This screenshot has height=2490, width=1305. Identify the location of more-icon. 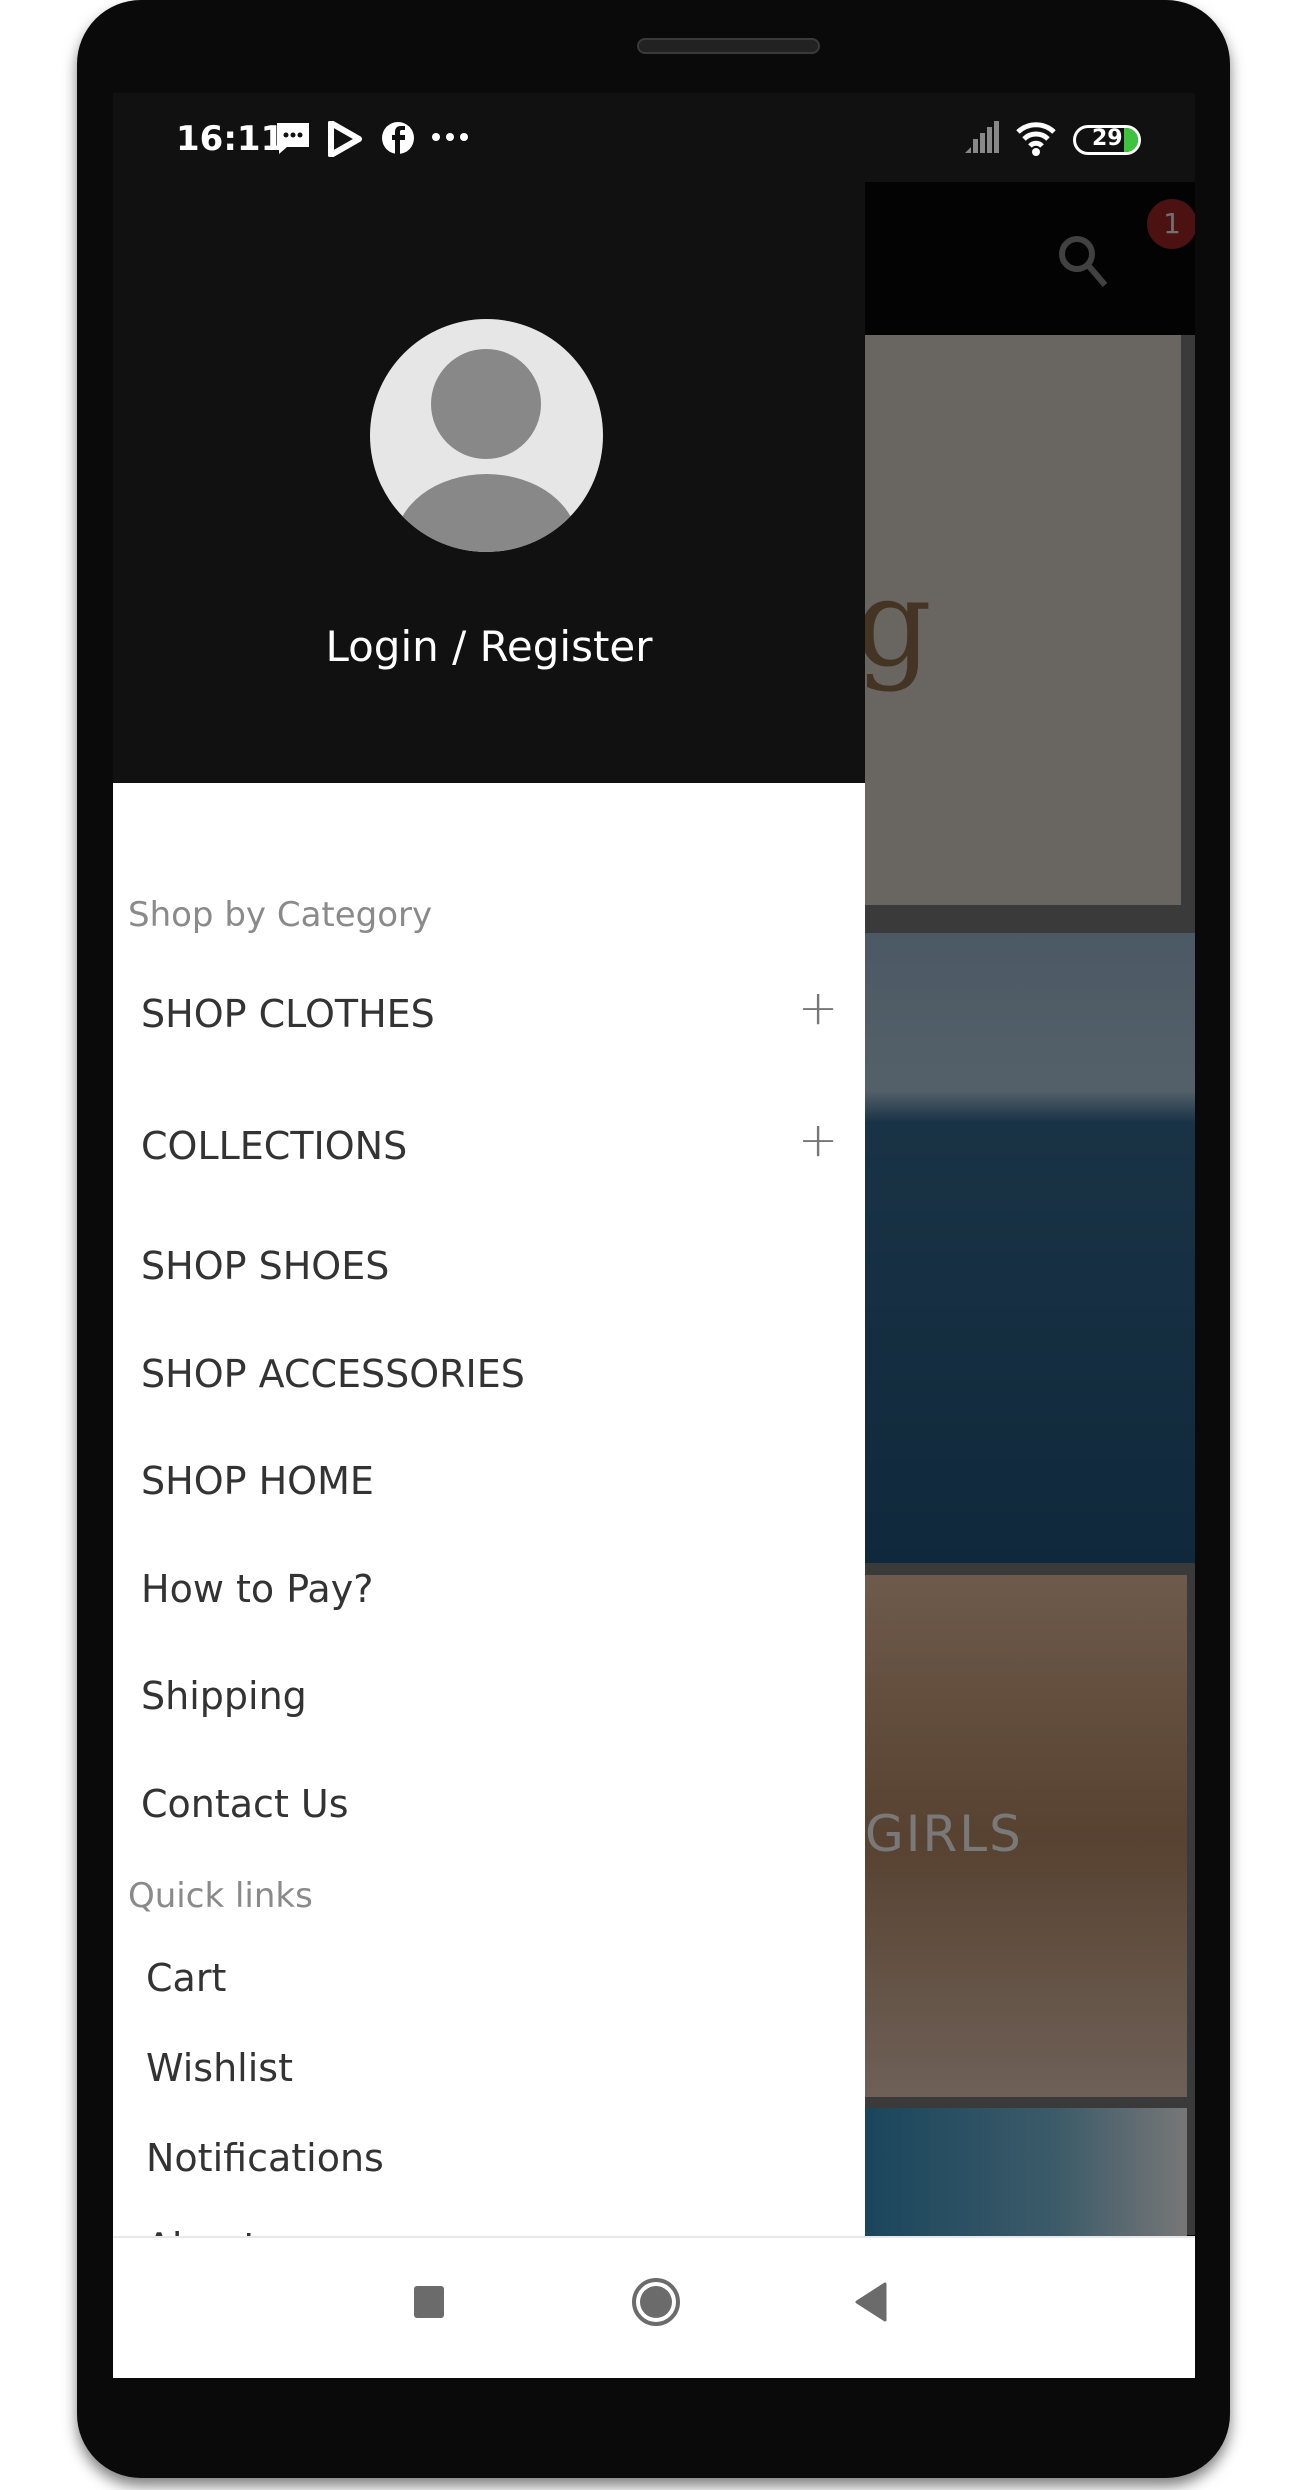
(450, 137).